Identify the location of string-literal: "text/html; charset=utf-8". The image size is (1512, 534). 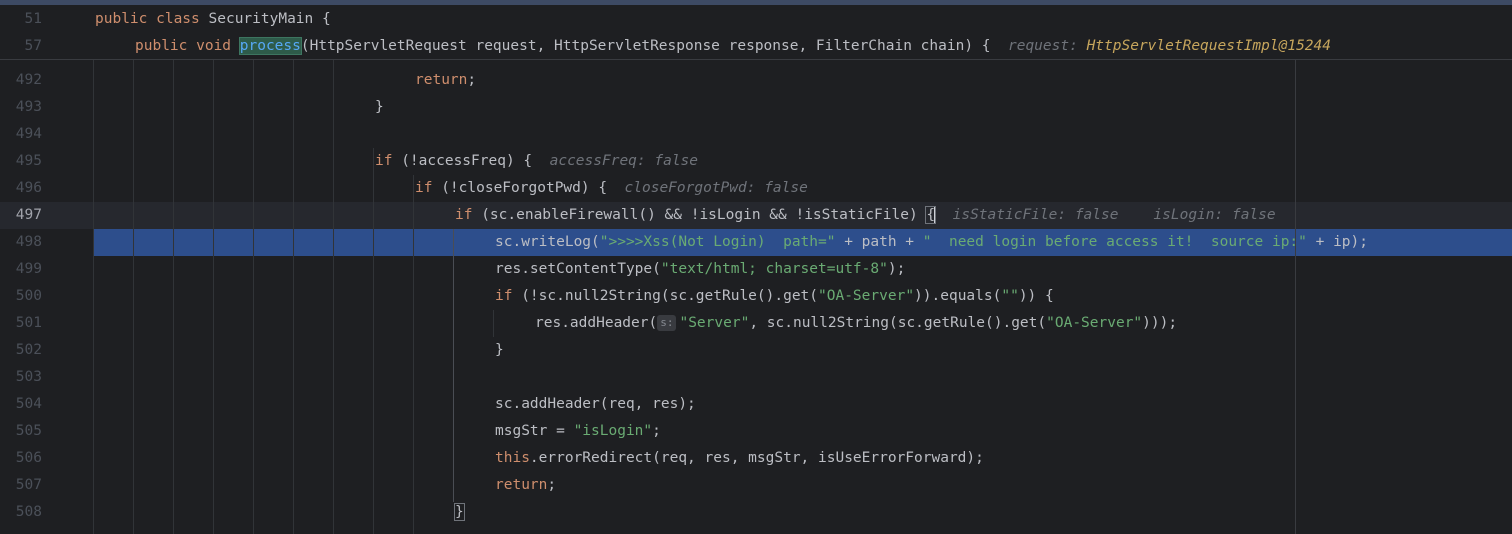
(774, 269).